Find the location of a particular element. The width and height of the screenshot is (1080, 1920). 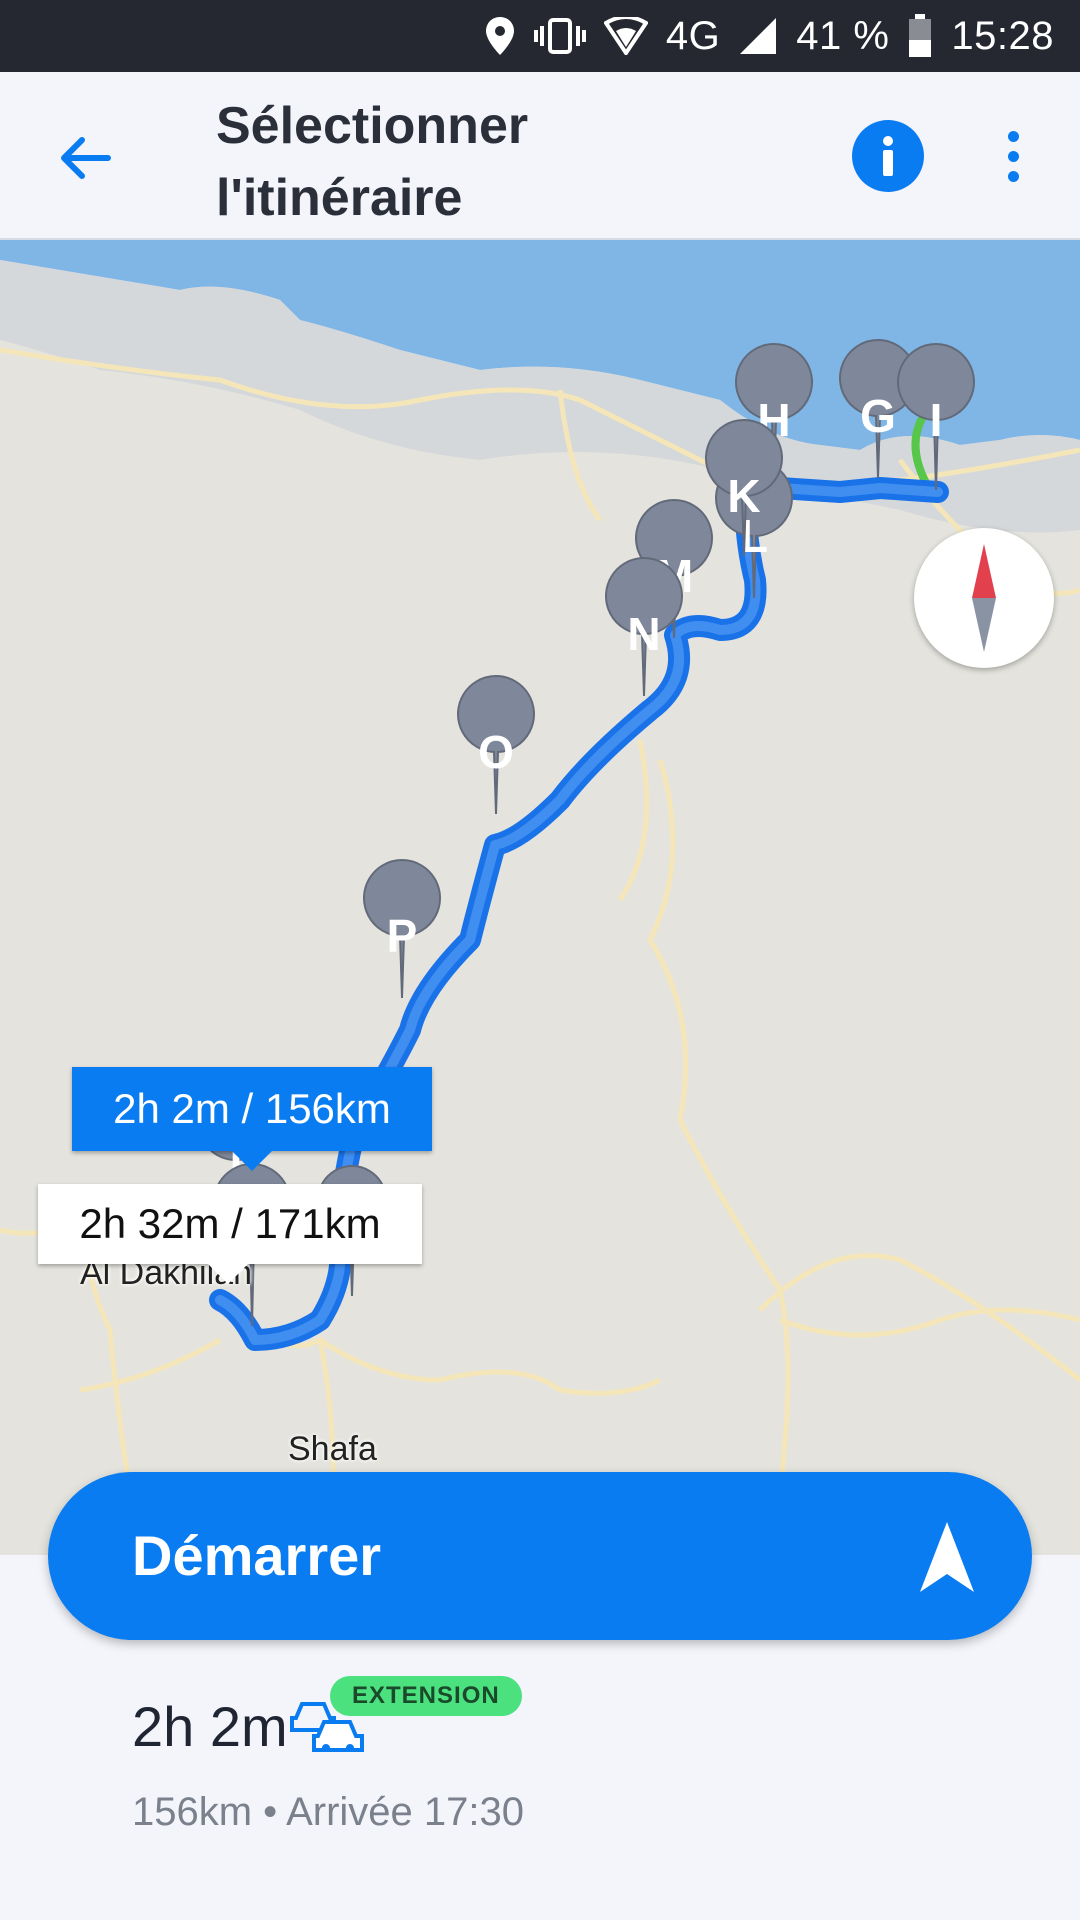

info-icon is located at coordinates (888, 156).